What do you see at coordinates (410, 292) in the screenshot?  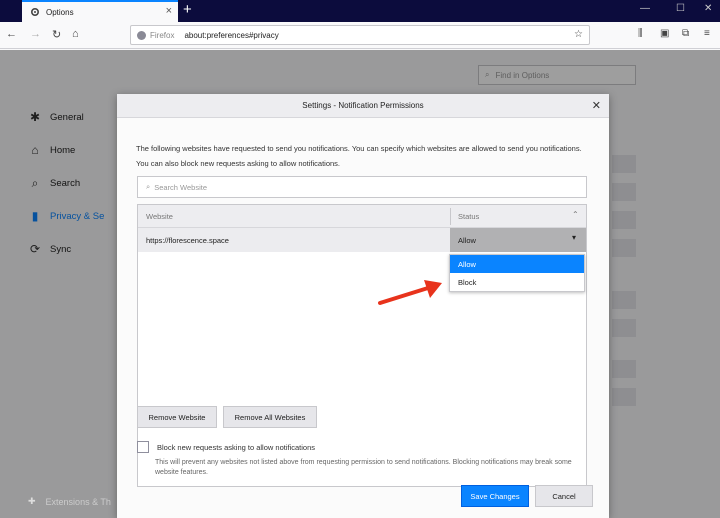 I see `annotation-arrow-icon` at bounding box center [410, 292].